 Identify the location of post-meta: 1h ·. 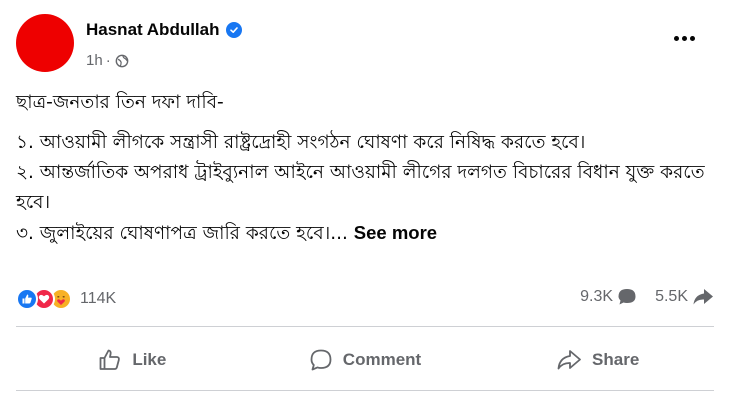
(107, 60).